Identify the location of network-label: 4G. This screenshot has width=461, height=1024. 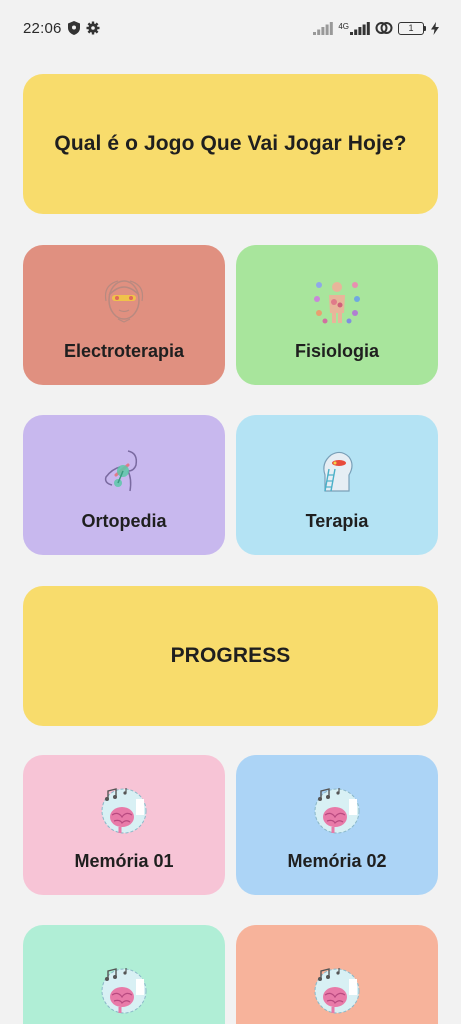
(343, 26).